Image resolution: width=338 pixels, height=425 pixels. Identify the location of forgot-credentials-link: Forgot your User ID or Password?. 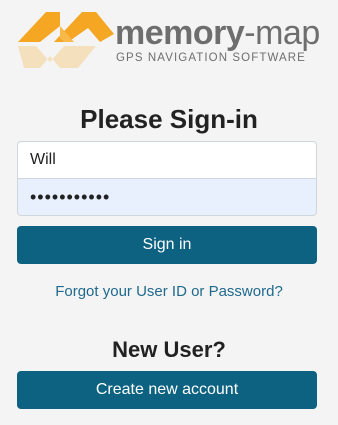
(169, 291).